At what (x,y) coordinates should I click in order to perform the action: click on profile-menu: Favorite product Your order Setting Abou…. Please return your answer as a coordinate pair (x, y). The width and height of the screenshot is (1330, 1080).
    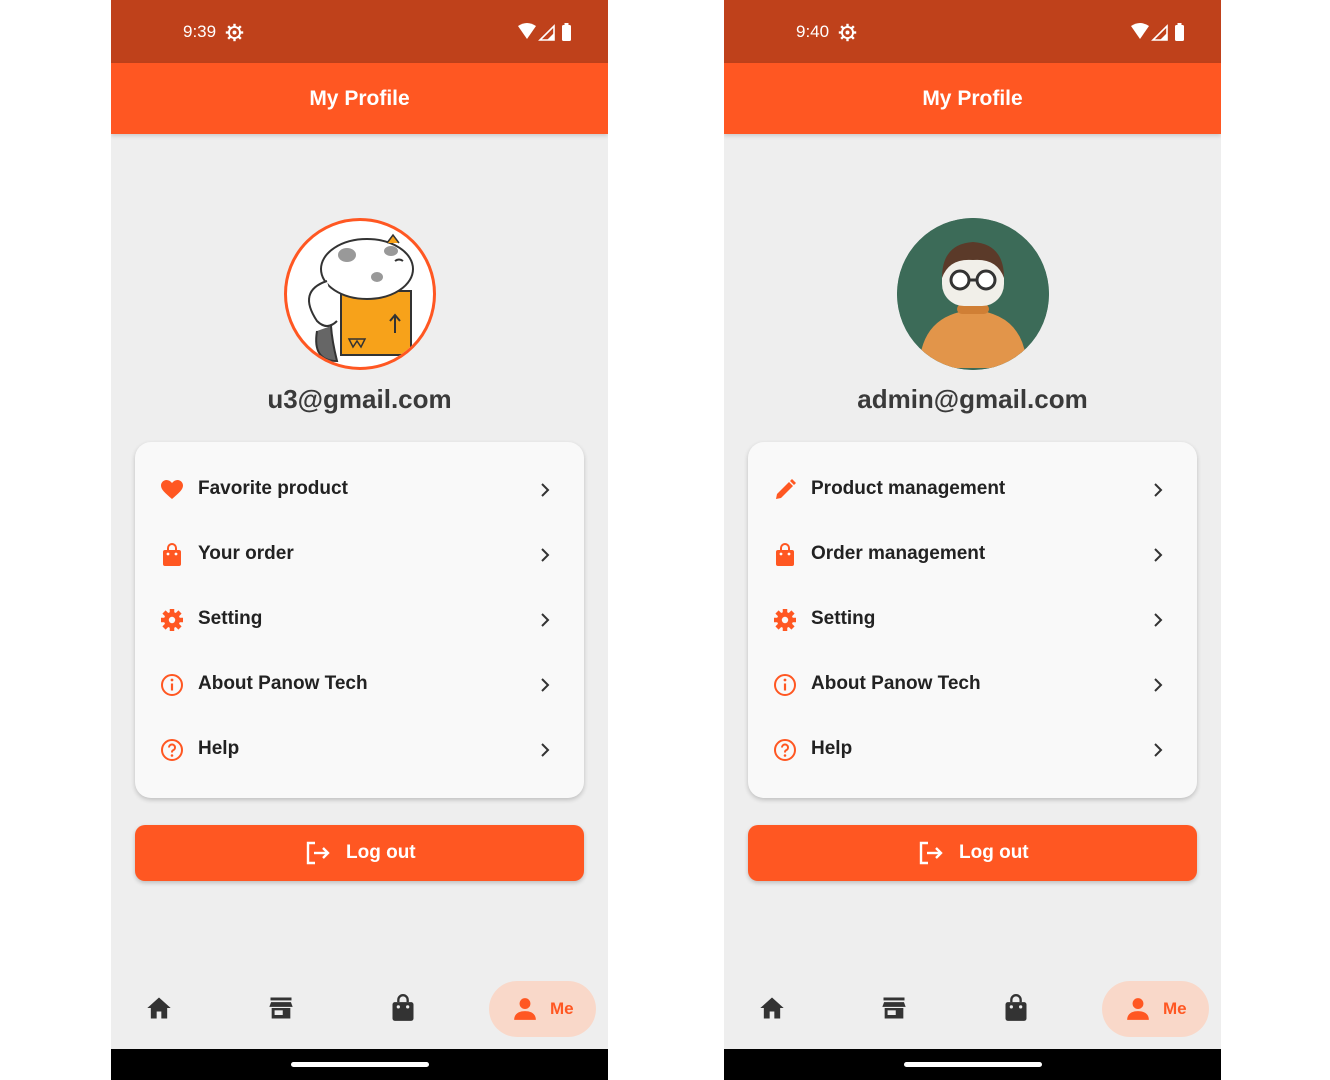
    Looking at the image, I should click on (359, 620).